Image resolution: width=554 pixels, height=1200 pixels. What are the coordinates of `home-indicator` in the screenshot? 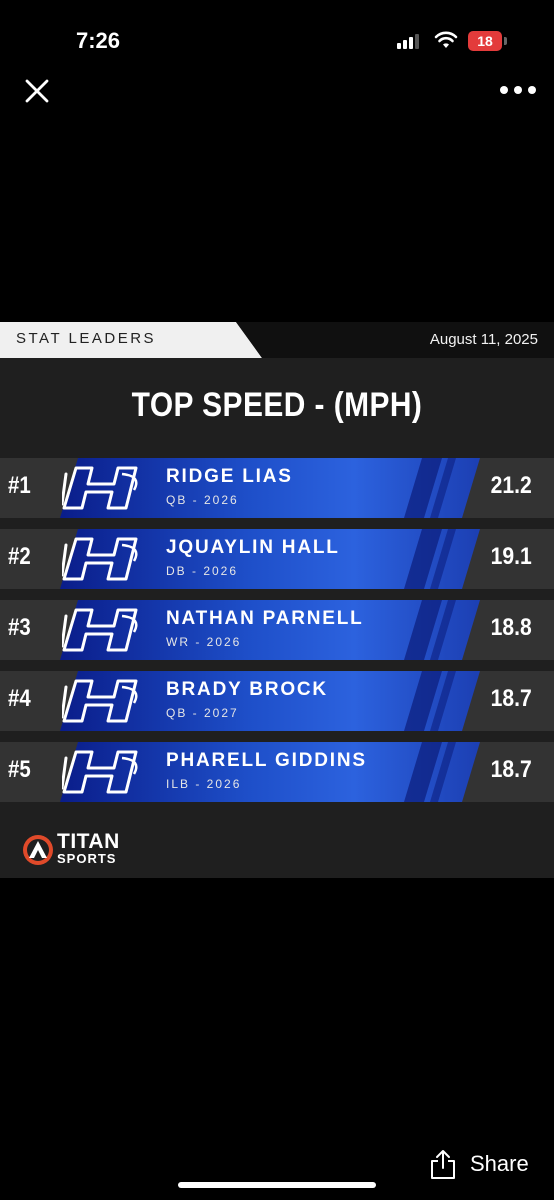 It's located at (277, 1185).